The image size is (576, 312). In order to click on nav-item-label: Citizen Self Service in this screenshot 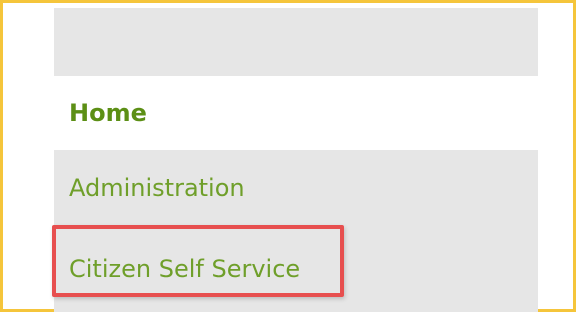, I will do `click(185, 269)`.